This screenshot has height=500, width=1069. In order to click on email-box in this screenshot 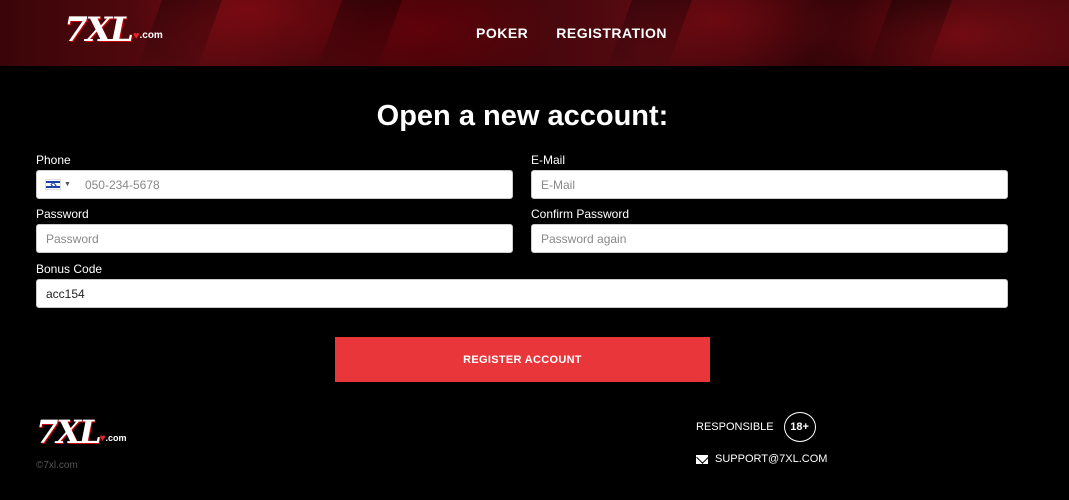, I will do `click(769, 184)`.